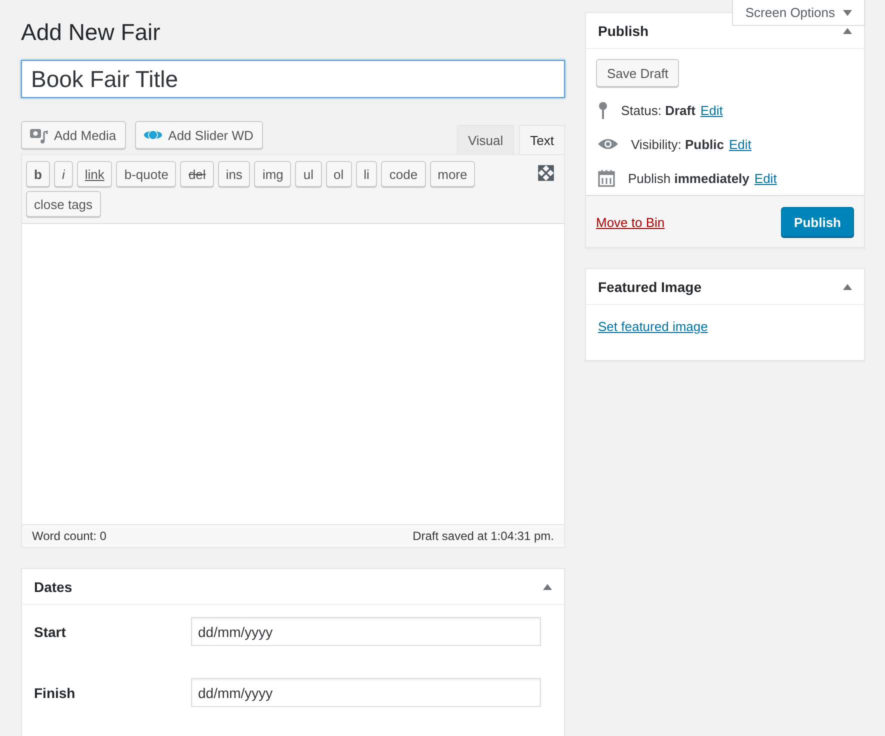 This screenshot has width=885, height=736. What do you see at coordinates (63, 174) in the screenshot?
I see `quicktag-button: i` at bounding box center [63, 174].